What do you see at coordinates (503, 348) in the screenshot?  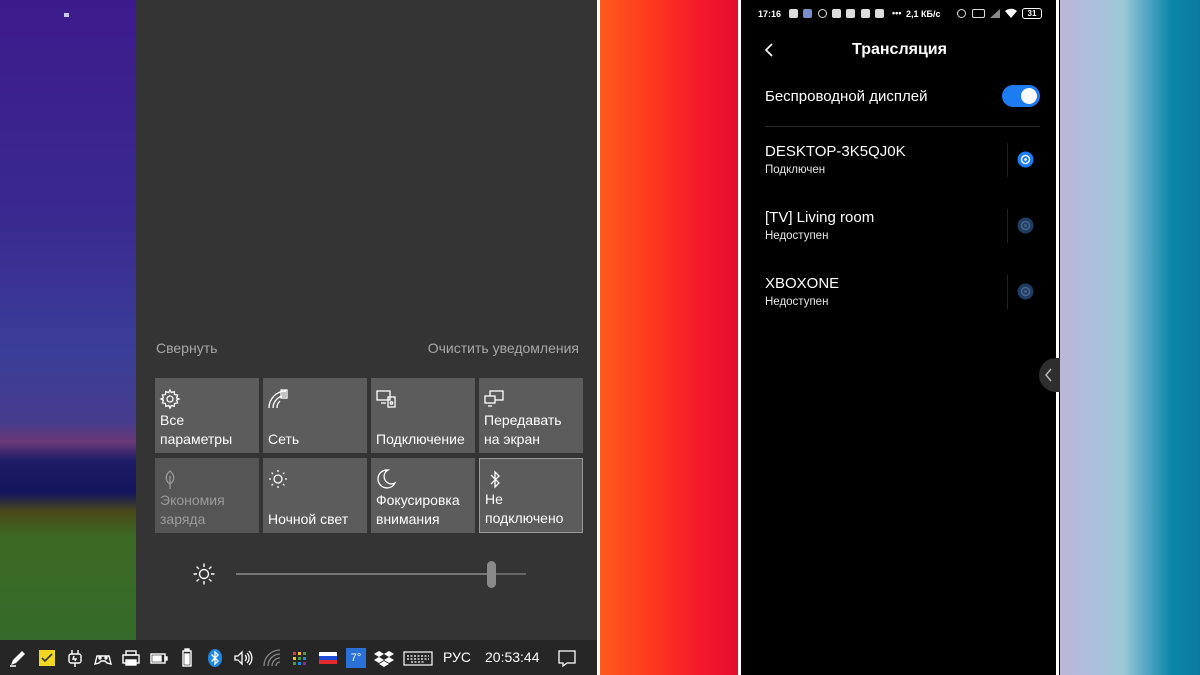 I see `clear-notifications-link: Очистить уведомления` at bounding box center [503, 348].